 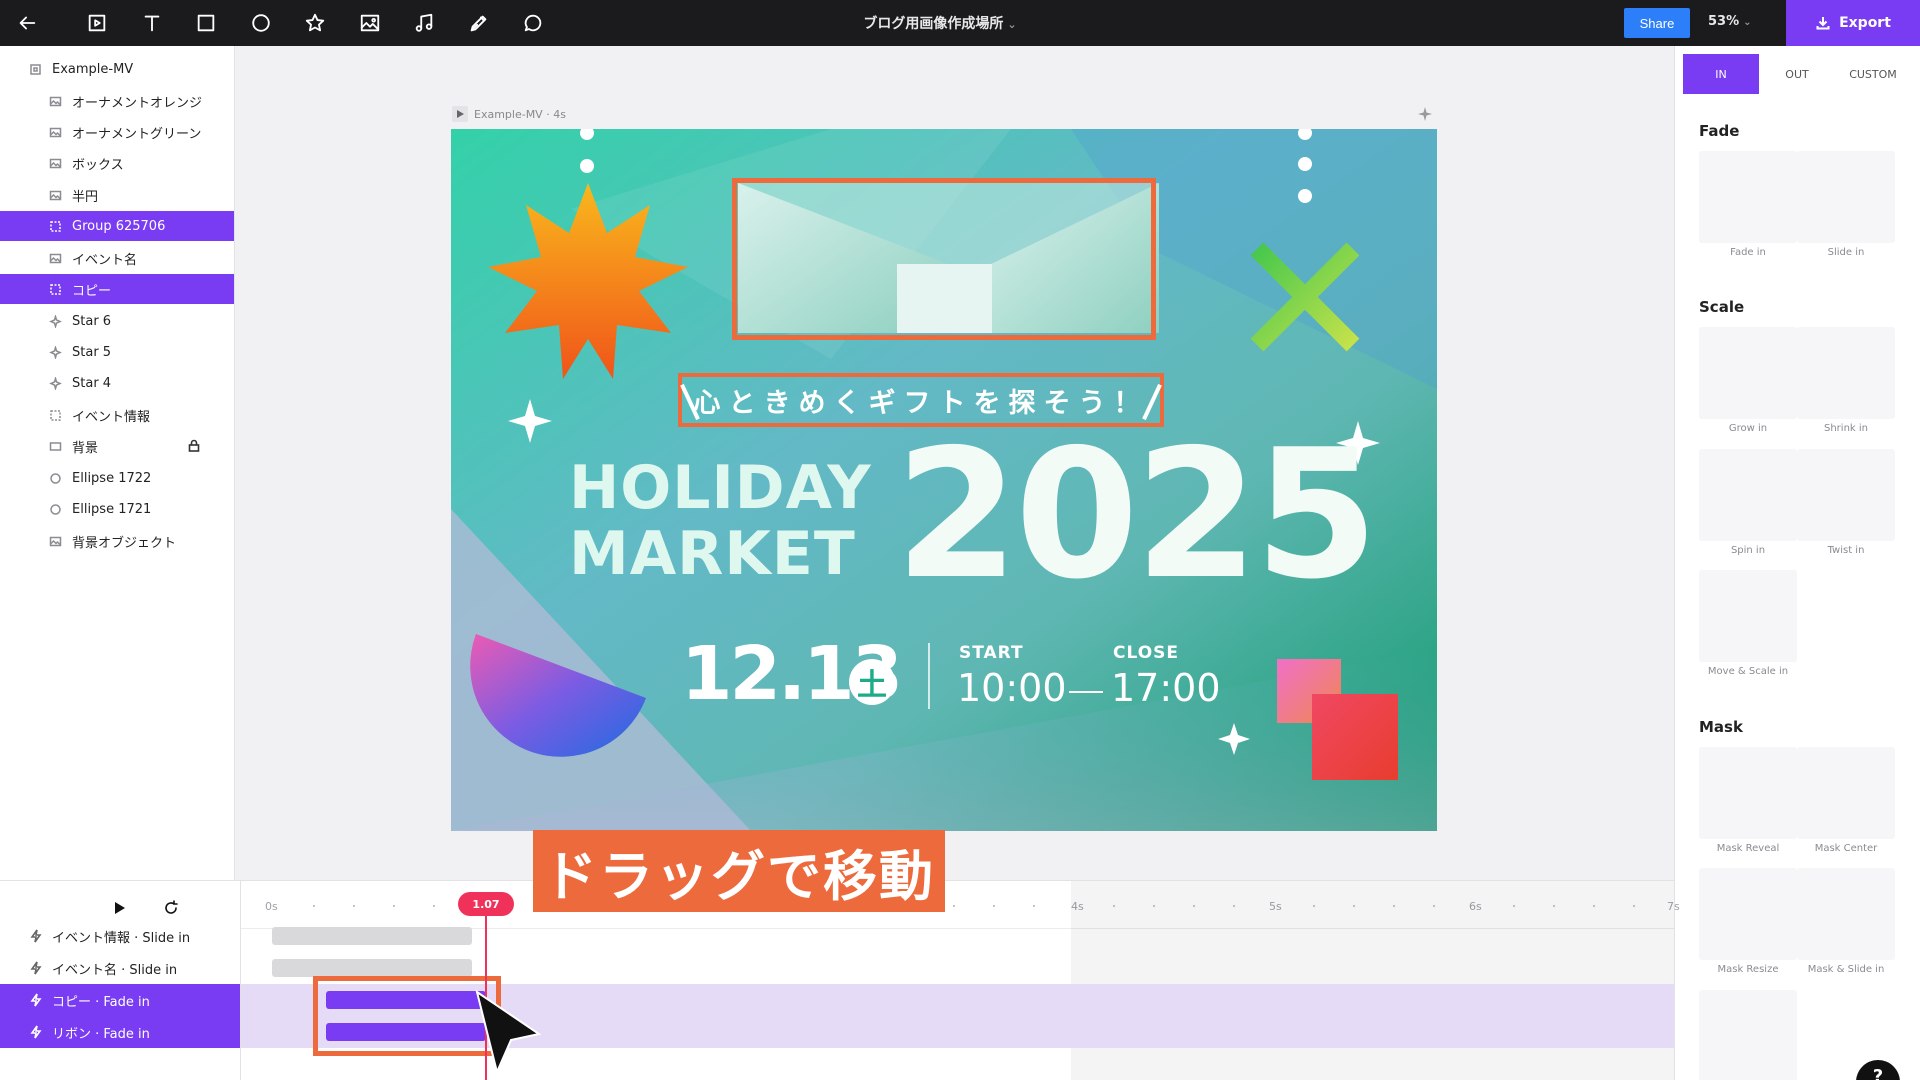 I want to click on rectangle-tool-icon, so click(x=206, y=23).